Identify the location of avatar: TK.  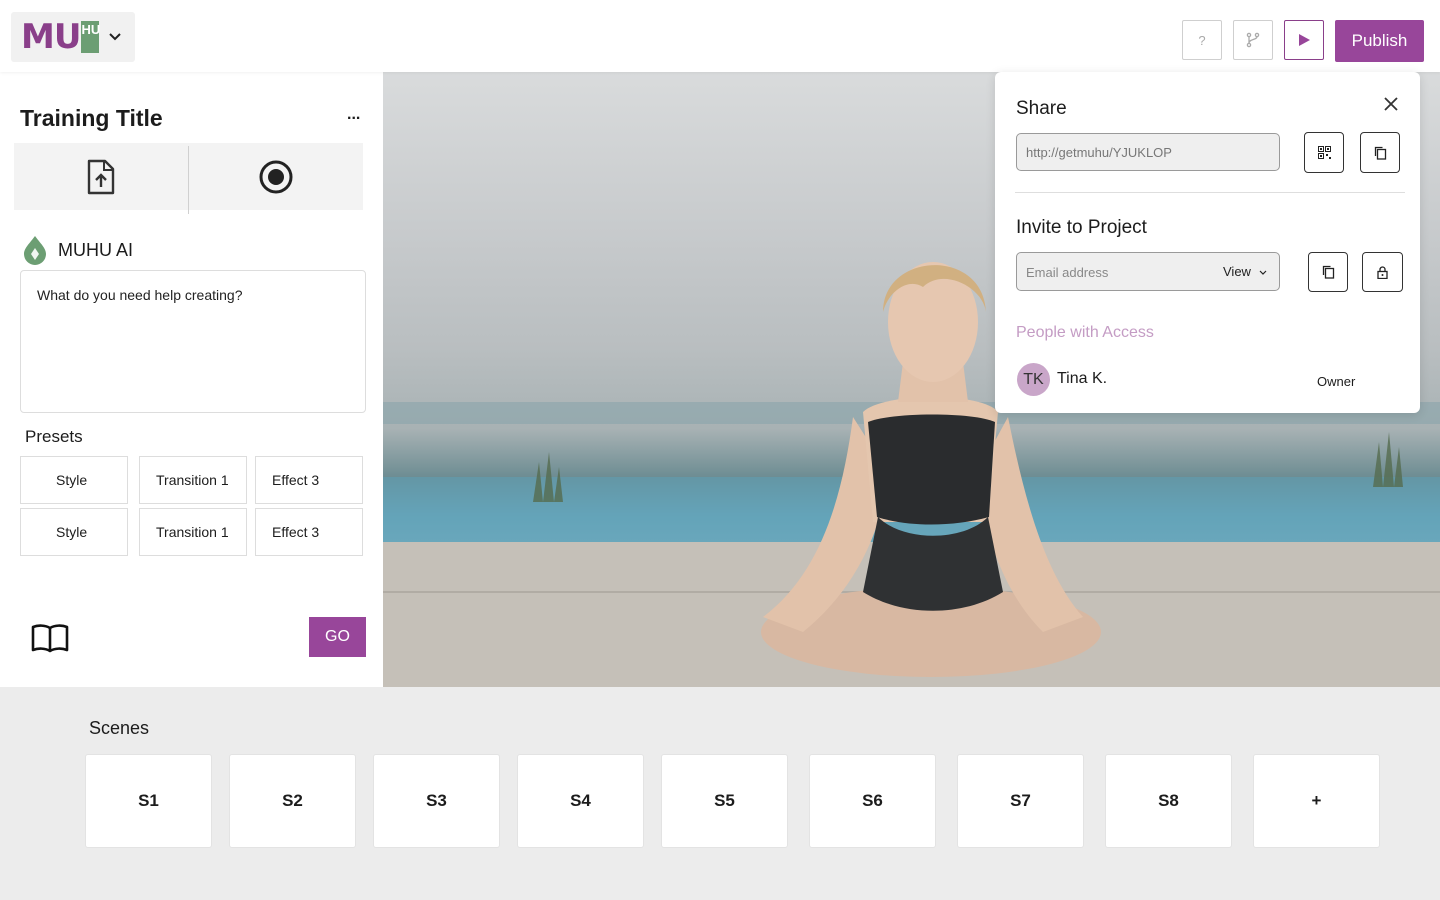
(1033, 379).